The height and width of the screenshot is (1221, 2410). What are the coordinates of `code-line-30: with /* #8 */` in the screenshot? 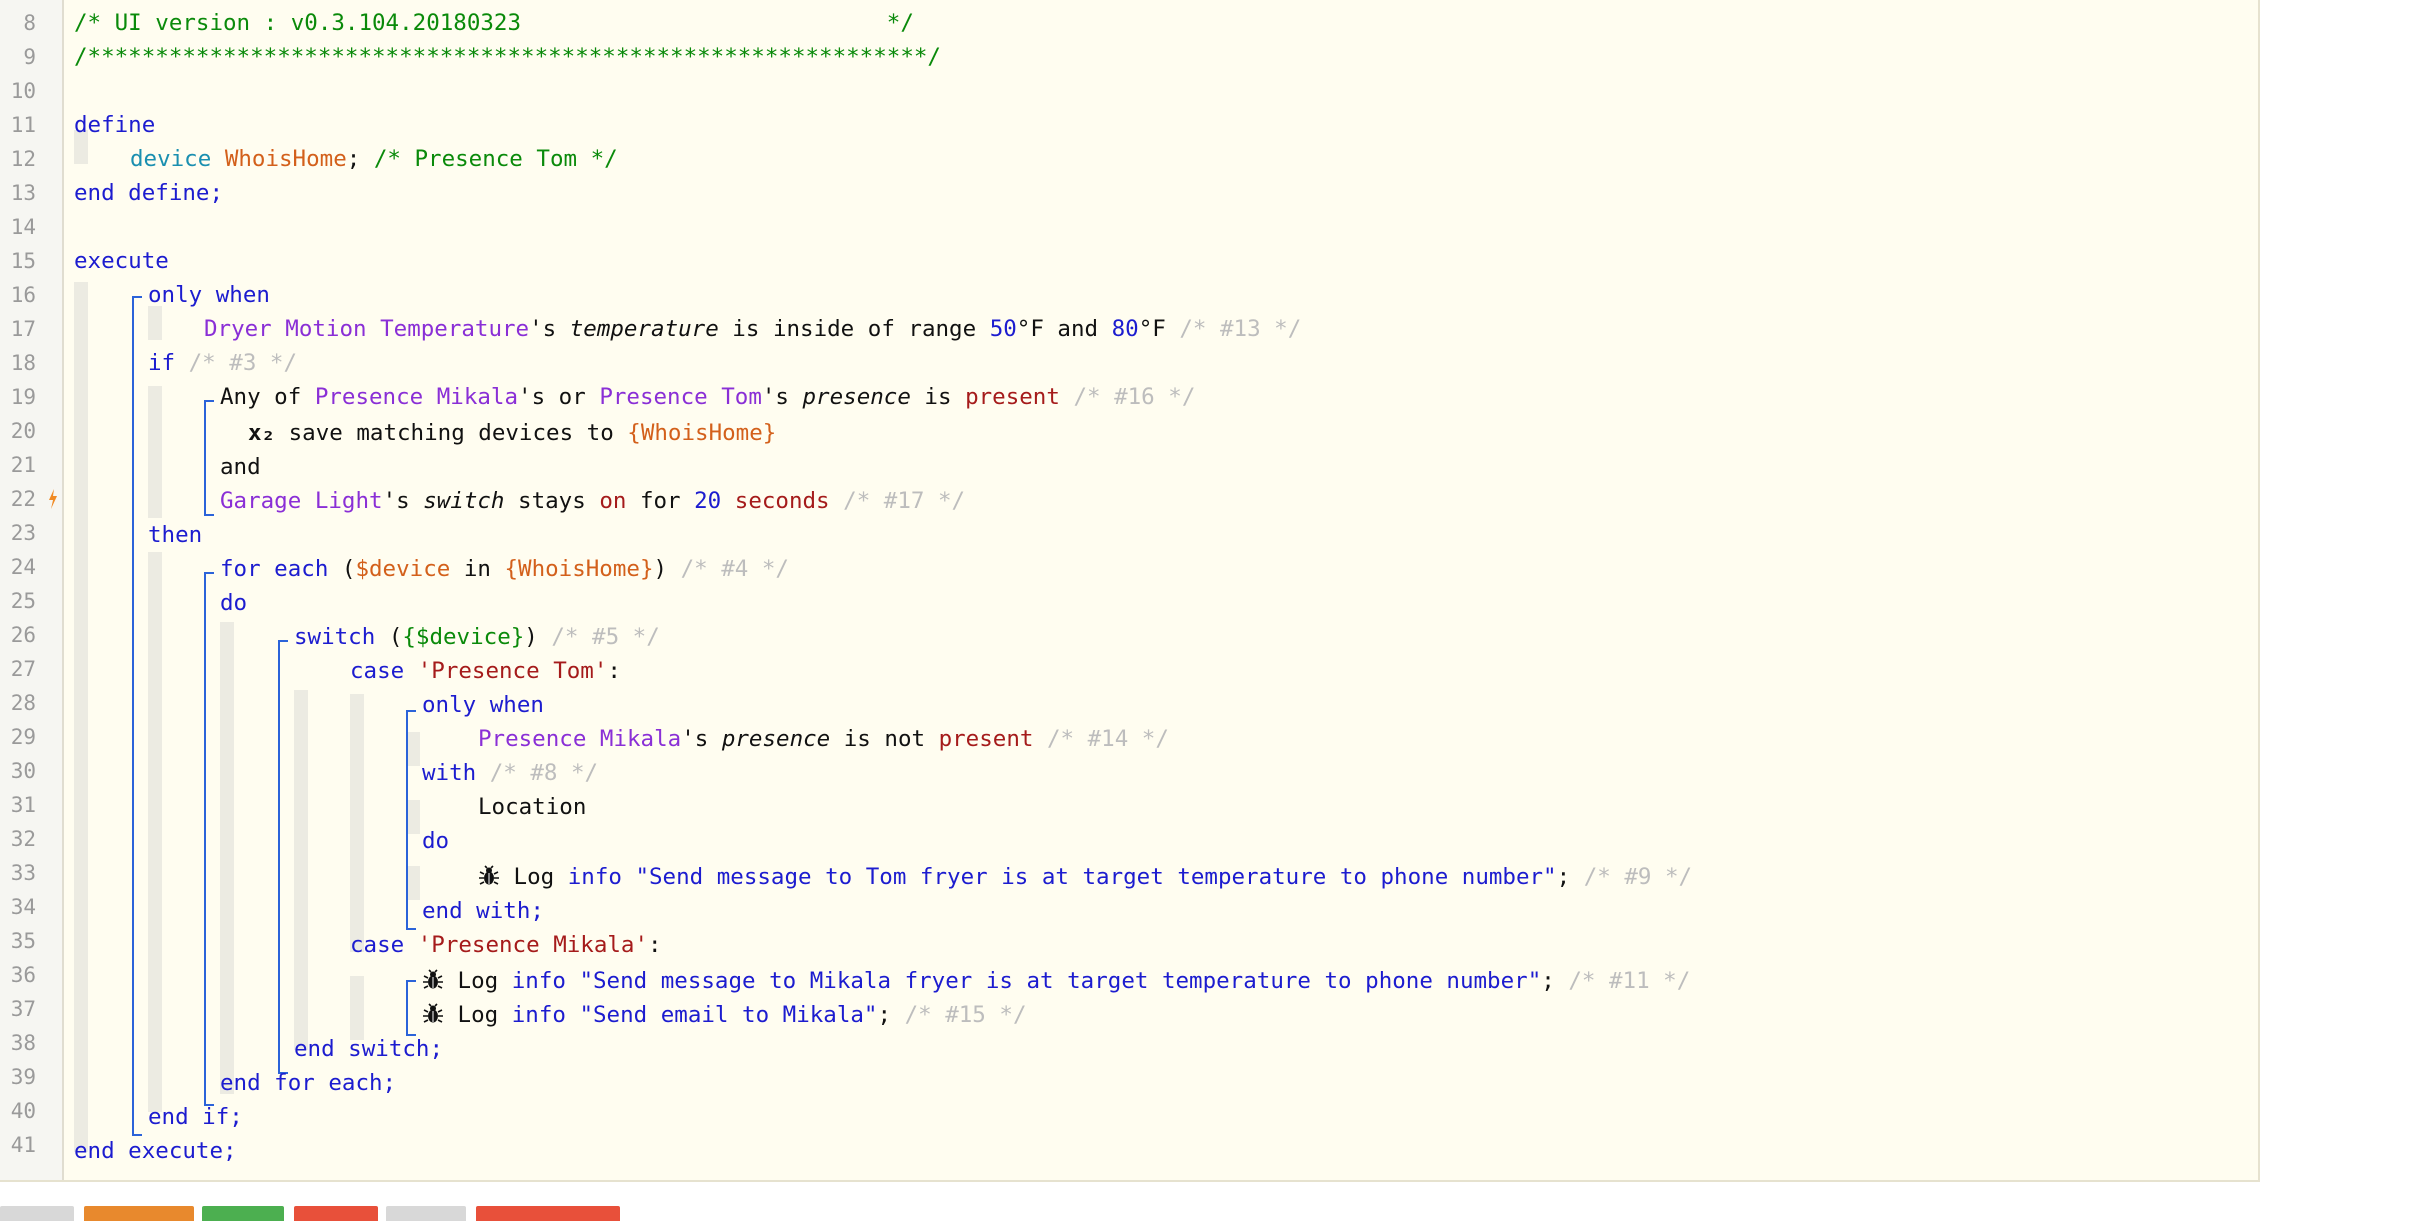 It's located at (510, 773).